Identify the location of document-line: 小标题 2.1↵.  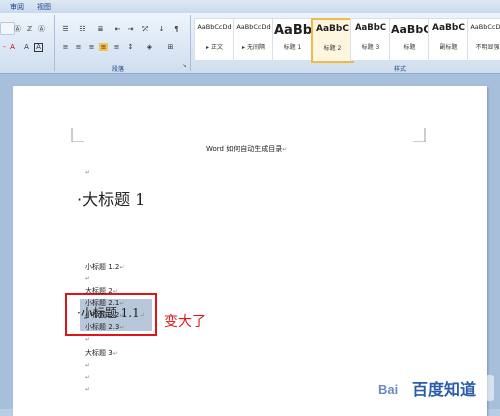
(104, 303).